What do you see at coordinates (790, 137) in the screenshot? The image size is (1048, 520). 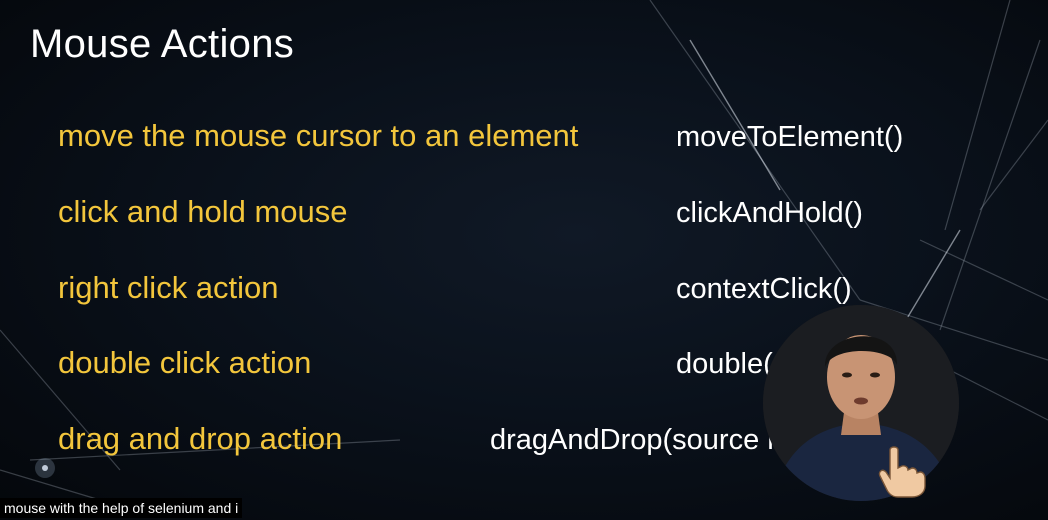 I see `action-method-move-to-element: moveToElement()` at bounding box center [790, 137].